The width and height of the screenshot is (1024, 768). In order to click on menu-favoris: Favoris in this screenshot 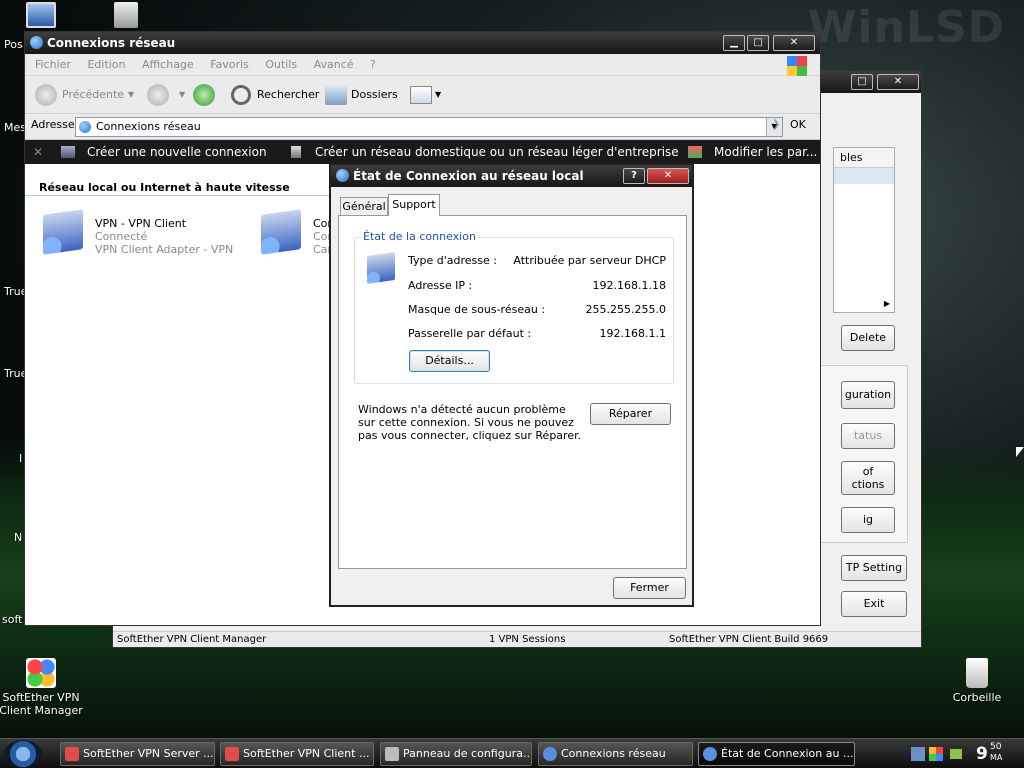, I will do `click(229, 64)`.